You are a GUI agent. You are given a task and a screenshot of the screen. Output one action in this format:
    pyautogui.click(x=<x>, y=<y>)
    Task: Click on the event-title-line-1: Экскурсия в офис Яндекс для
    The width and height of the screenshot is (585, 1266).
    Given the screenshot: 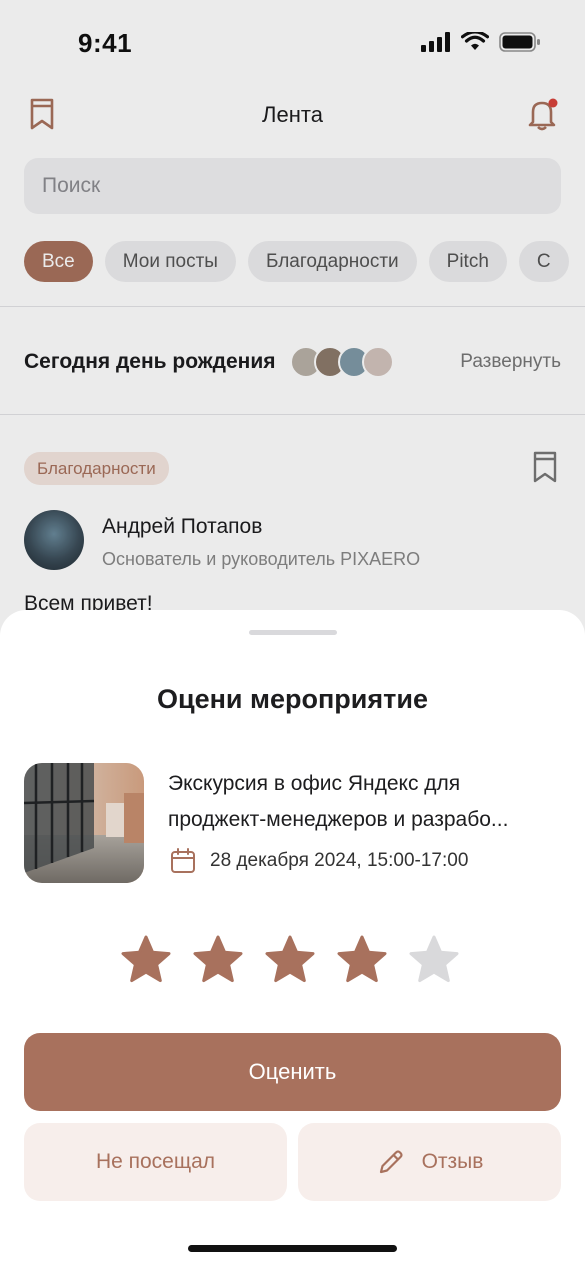 What is the action you would take?
    pyautogui.click(x=314, y=783)
    